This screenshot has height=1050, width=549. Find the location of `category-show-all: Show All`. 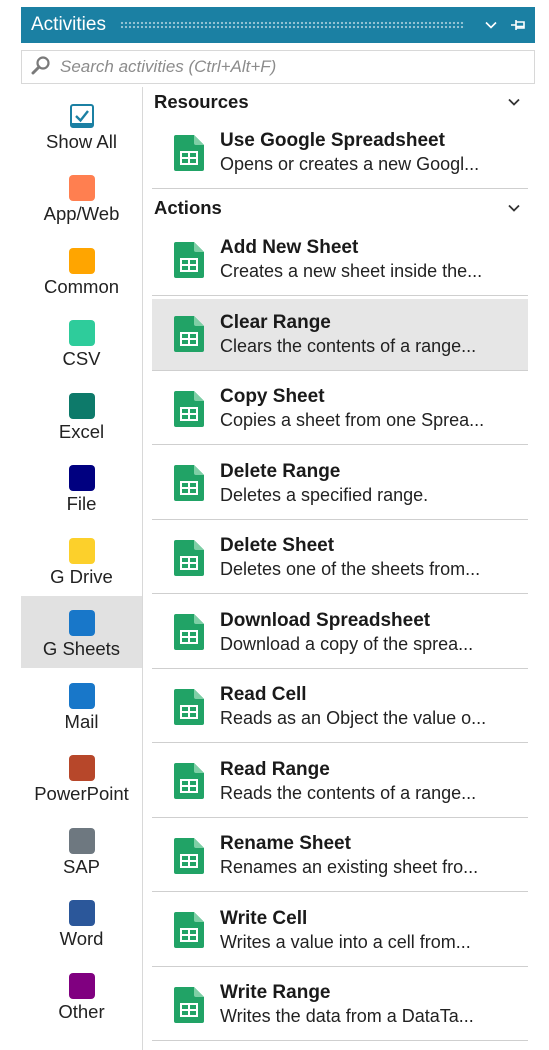

category-show-all: Show All is located at coordinates (81, 125).